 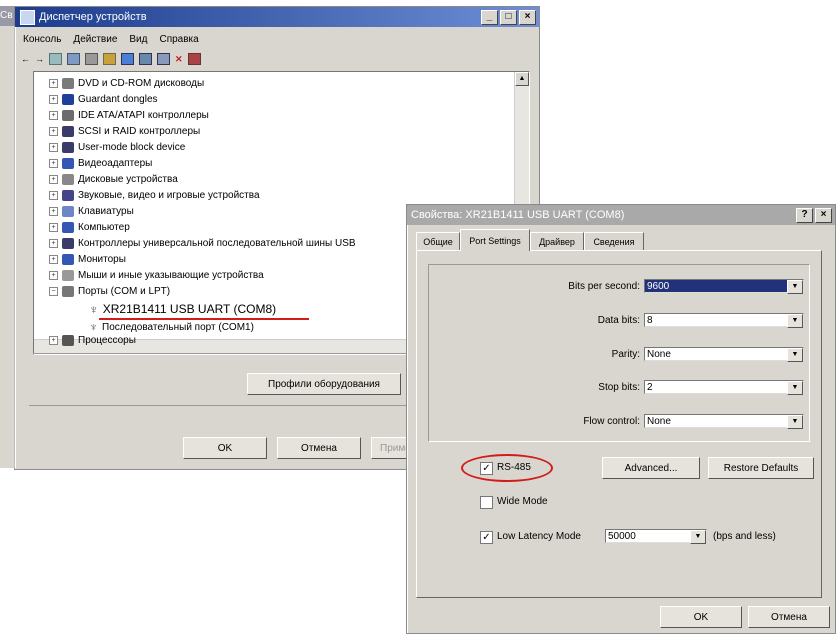 I want to click on properties-cancel-button: Отмена, so click(x=789, y=617).